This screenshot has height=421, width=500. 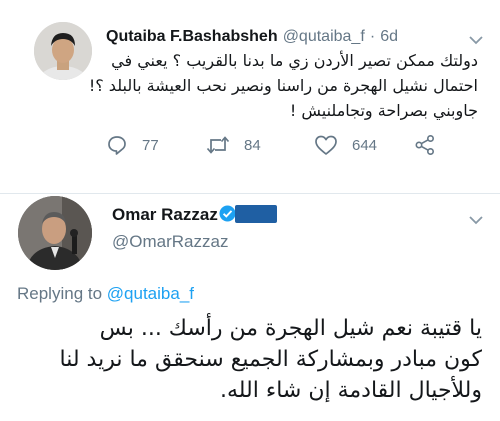 I want to click on heart-icon, so click(x=326, y=145).